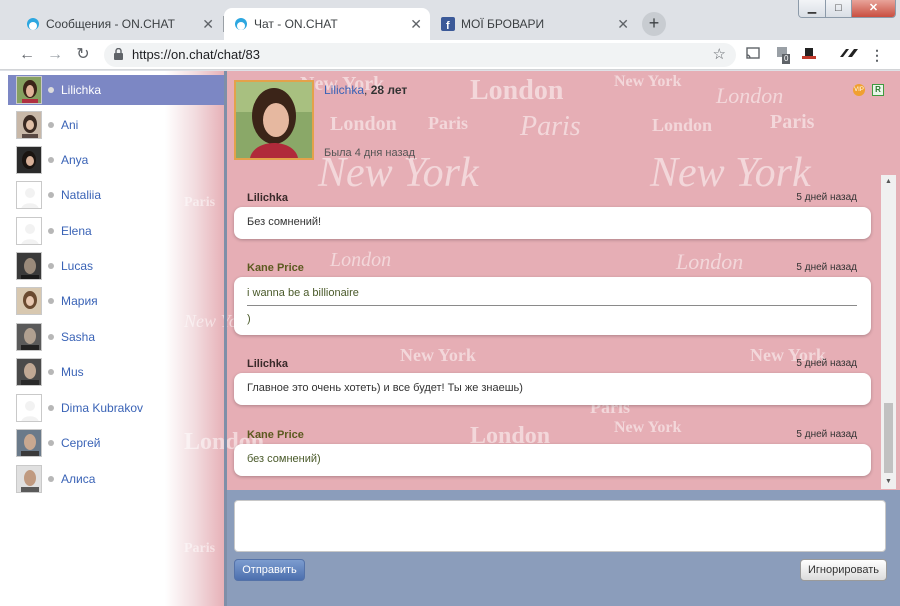 This screenshot has height=606, width=900. Describe the element at coordinates (877, 55) in the screenshot. I see `menu-icon: ⋮` at that location.